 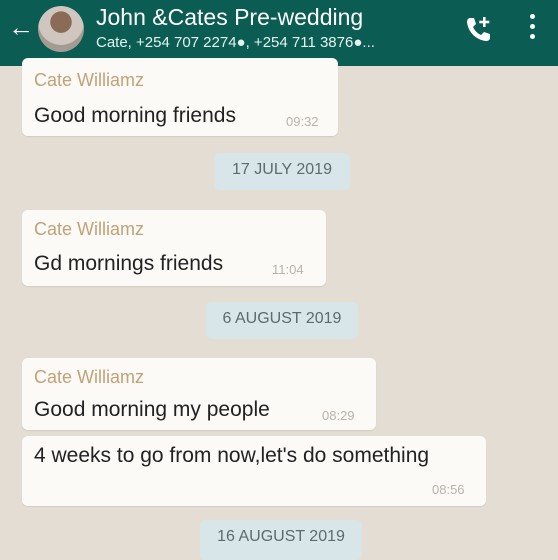 I want to click on message-text: Gd mornings friends, so click(x=129, y=263).